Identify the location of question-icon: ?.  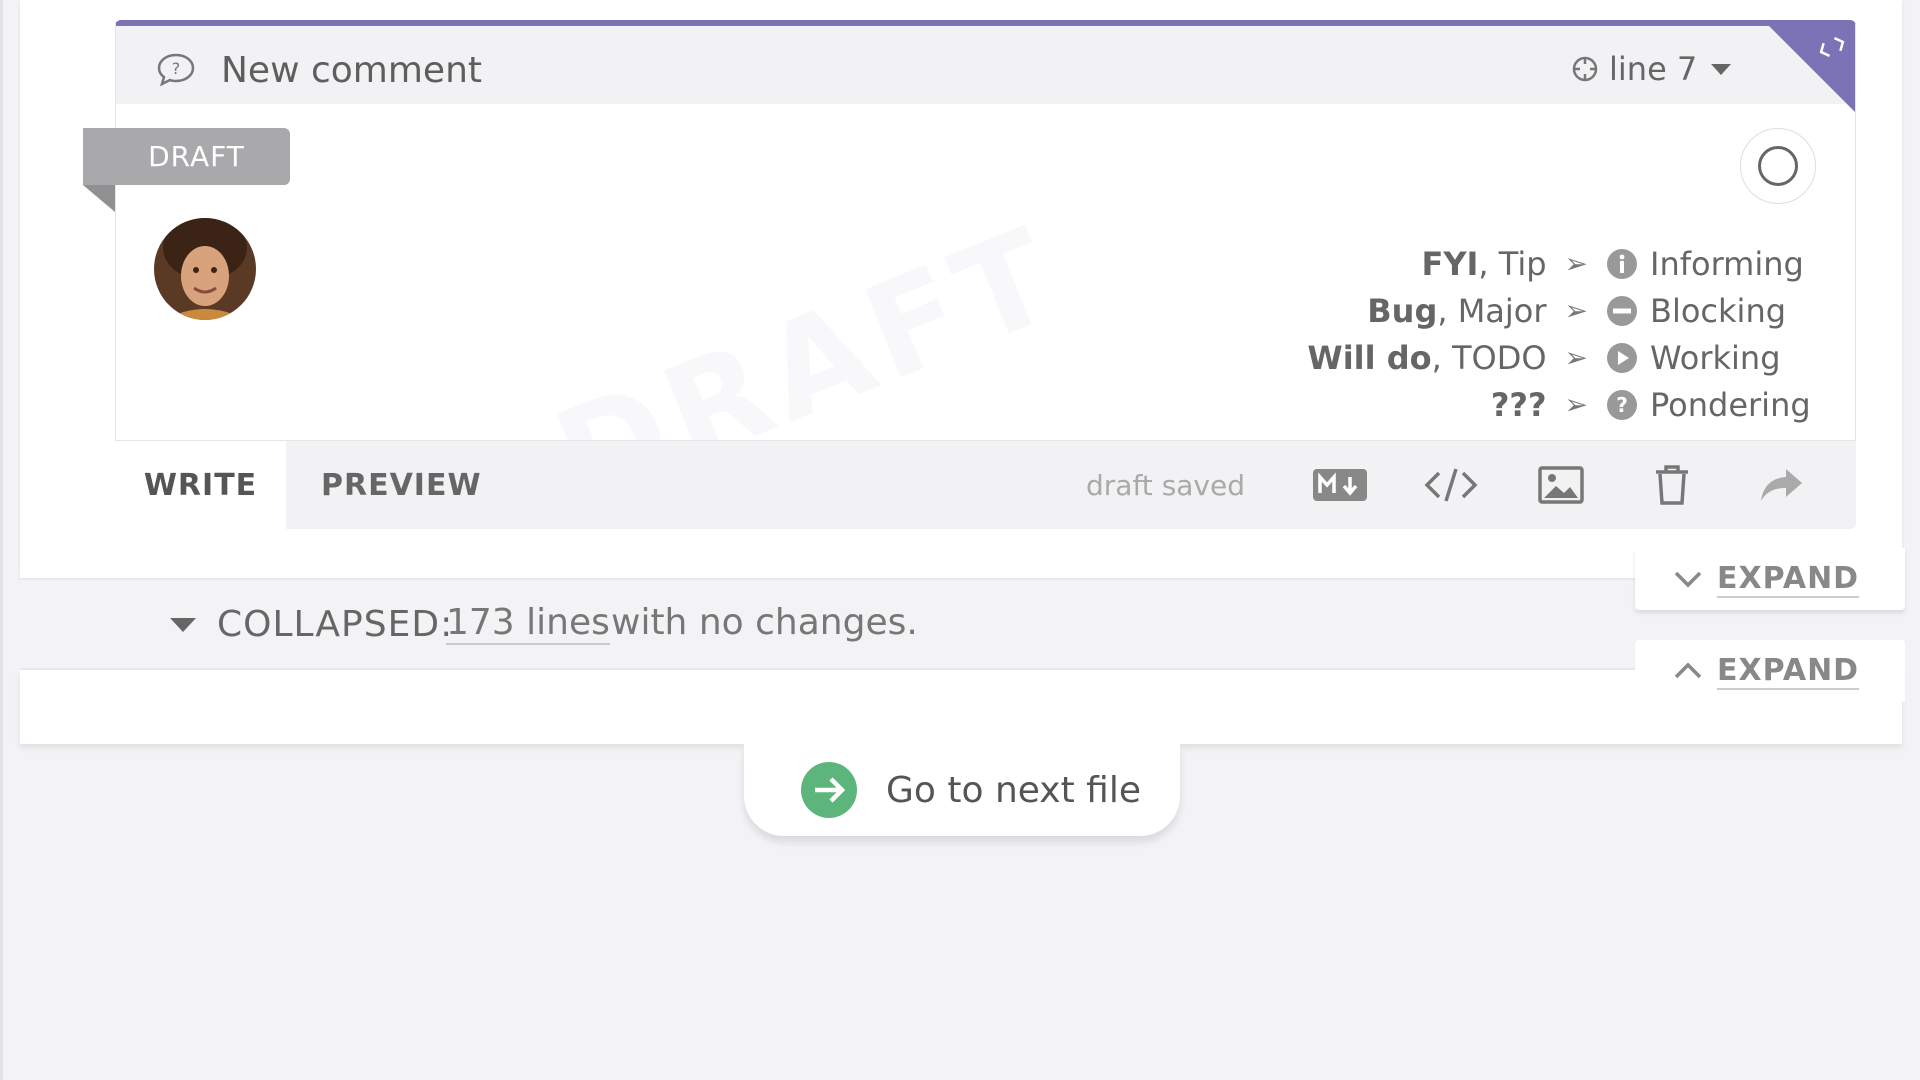
(1622, 404).